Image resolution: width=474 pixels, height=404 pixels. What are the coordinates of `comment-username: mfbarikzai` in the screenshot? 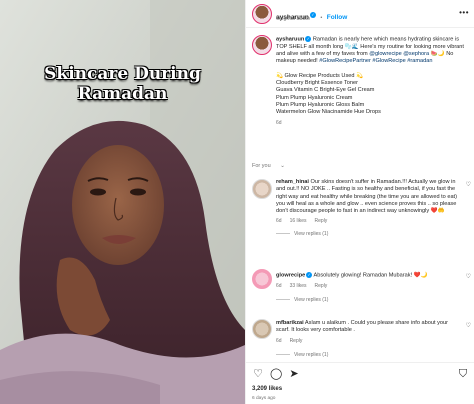 It's located at (290, 323).